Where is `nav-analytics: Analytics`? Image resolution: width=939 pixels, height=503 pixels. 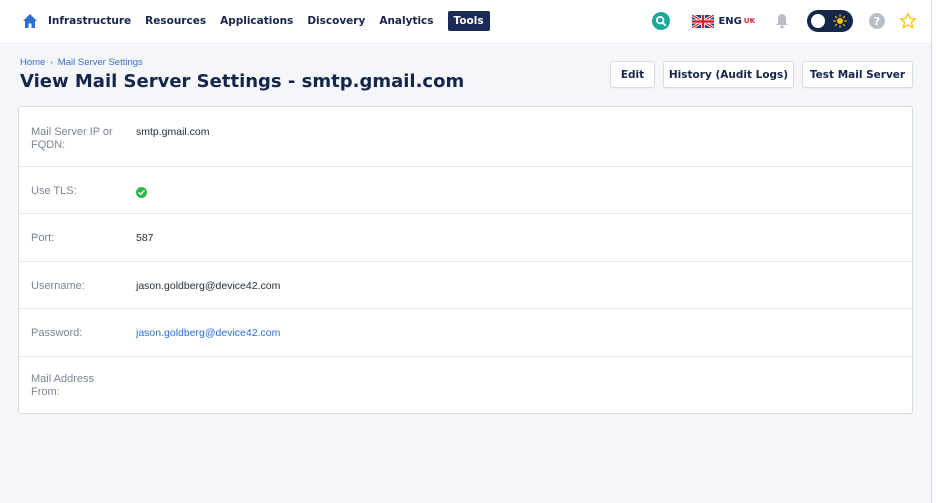
nav-analytics: Analytics is located at coordinates (406, 21).